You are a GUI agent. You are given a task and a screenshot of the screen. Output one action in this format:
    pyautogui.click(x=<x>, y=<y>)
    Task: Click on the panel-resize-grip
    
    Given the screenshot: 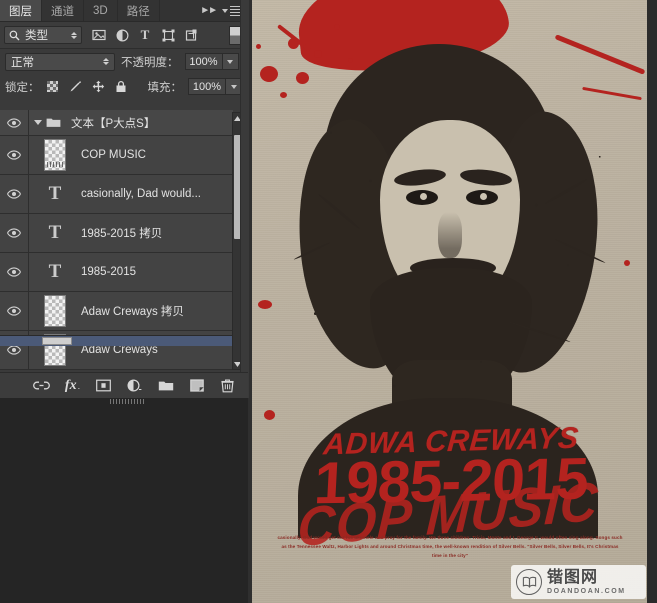 What is the action you would take?
    pyautogui.click(x=128, y=401)
    